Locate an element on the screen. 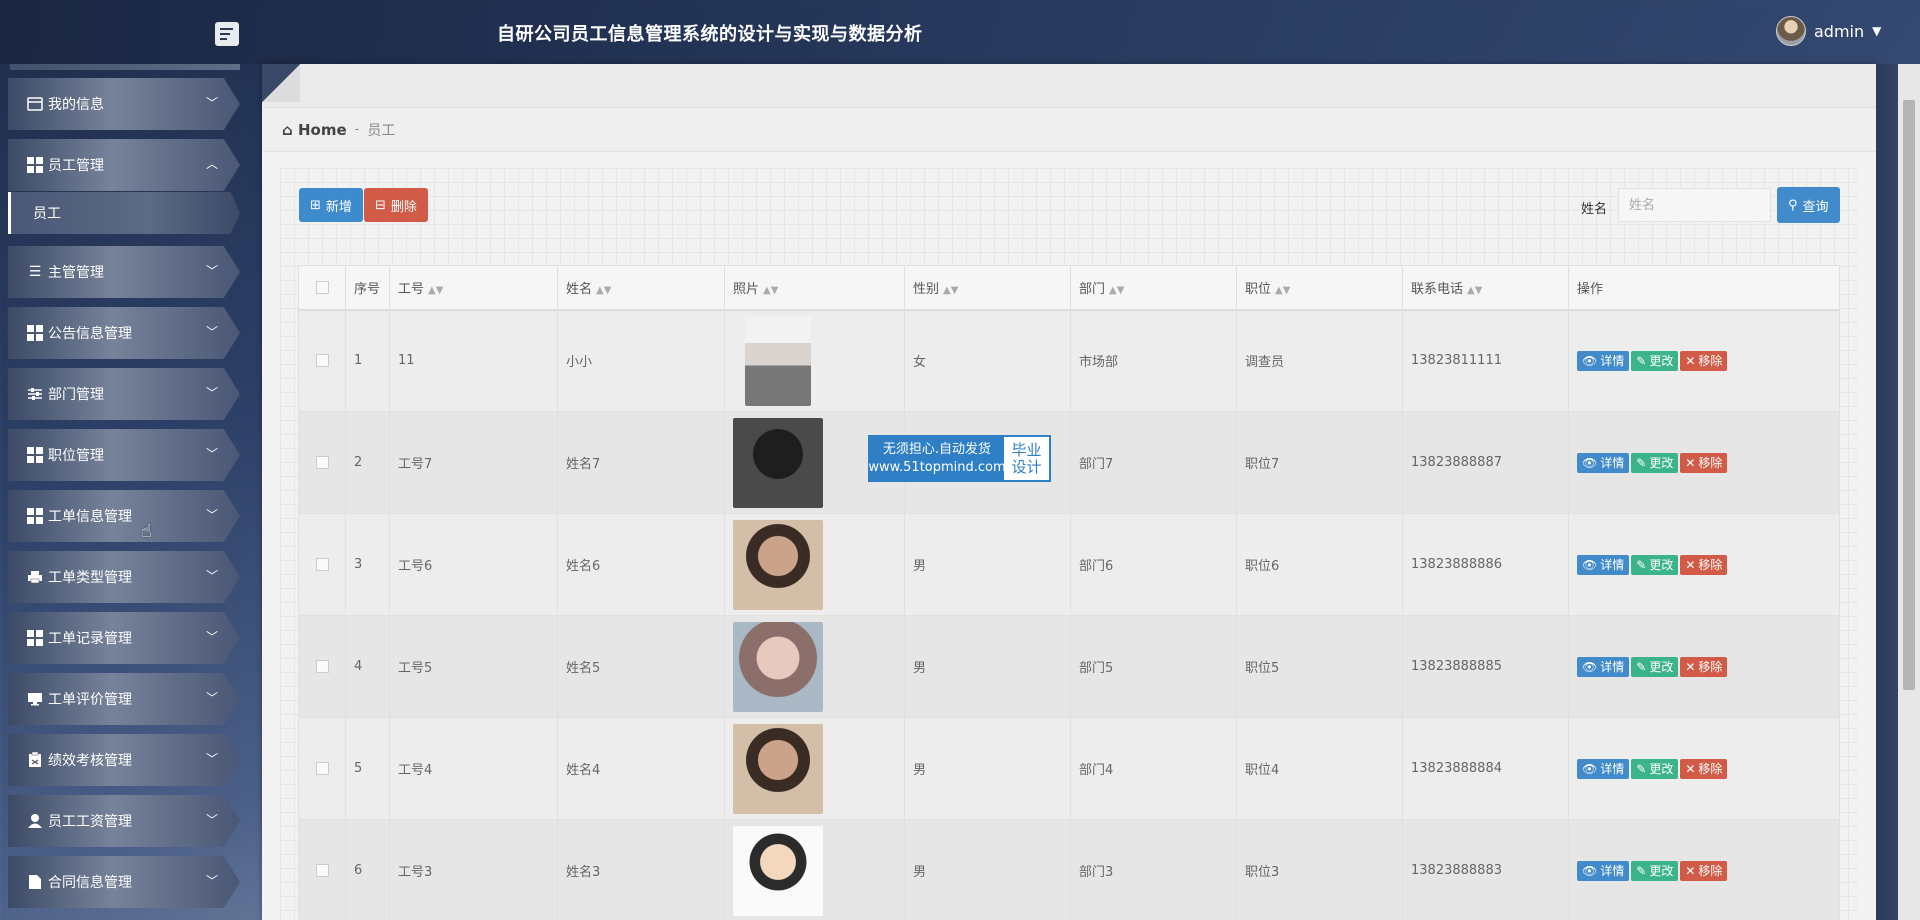 The height and width of the screenshot is (920, 1920). sidebar-item-contract-mgmt: 合同信息管理 ﹀ is located at coordinates (124, 882).